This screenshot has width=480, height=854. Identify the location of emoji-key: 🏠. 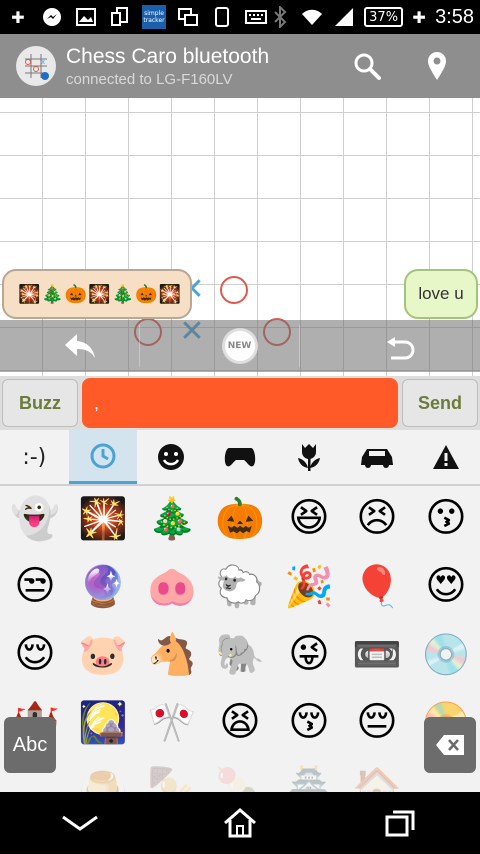
(377, 773).